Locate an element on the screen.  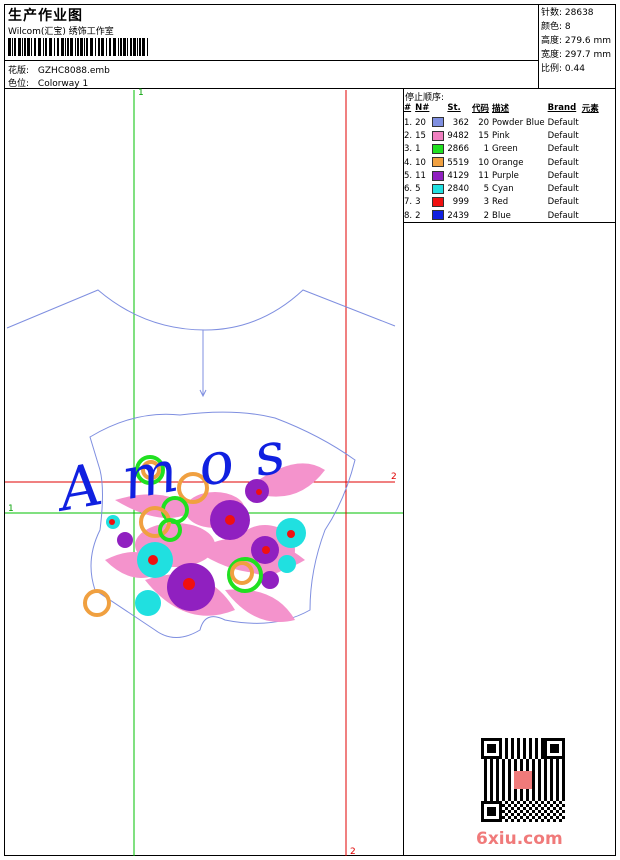
color-row: 3. 1 2866 1 Green Default is located at coordinates (503, 149).